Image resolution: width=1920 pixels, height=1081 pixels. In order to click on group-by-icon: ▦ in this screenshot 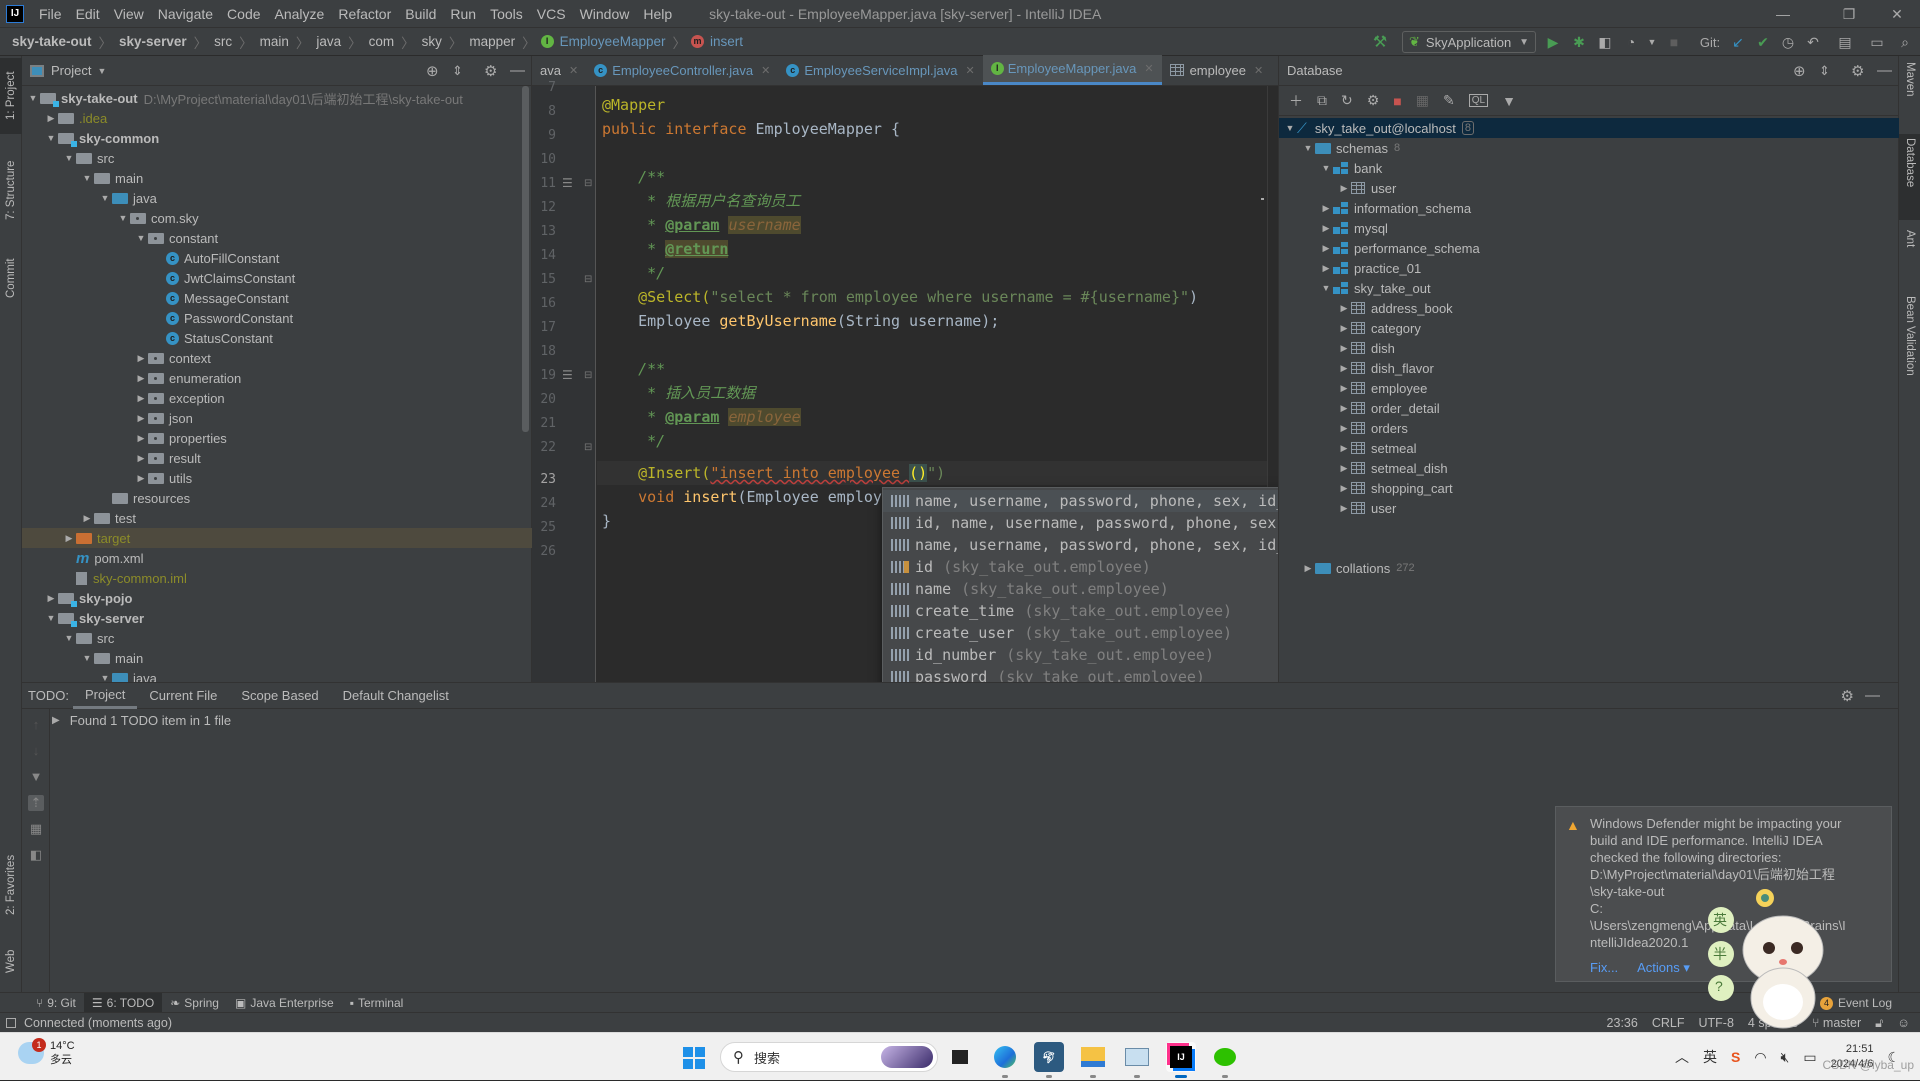, I will do `click(36, 829)`.